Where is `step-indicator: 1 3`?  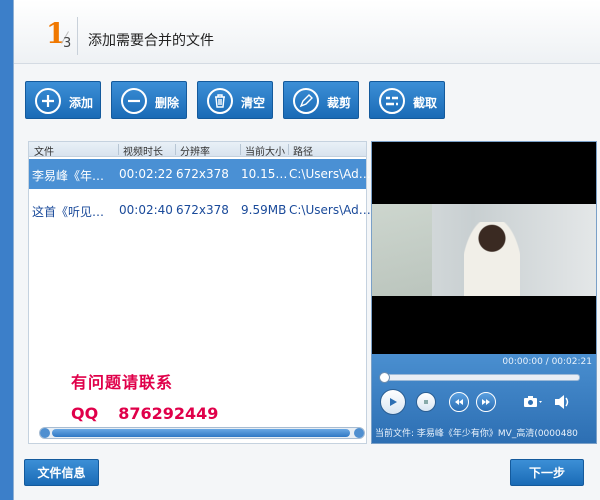
step-indicator: 1 3 is located at coordinates (54, 36).